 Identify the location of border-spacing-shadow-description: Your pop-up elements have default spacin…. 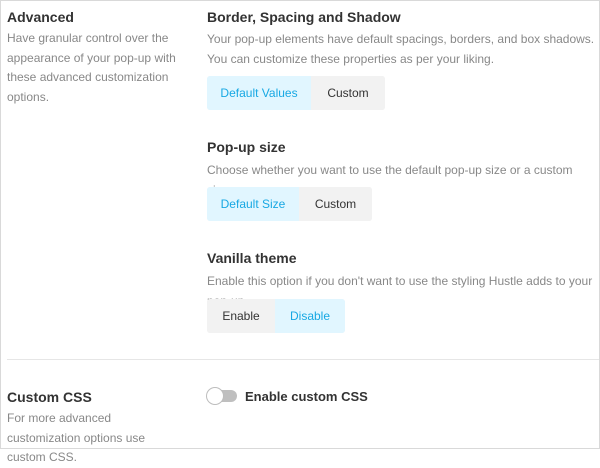
(401, 49).